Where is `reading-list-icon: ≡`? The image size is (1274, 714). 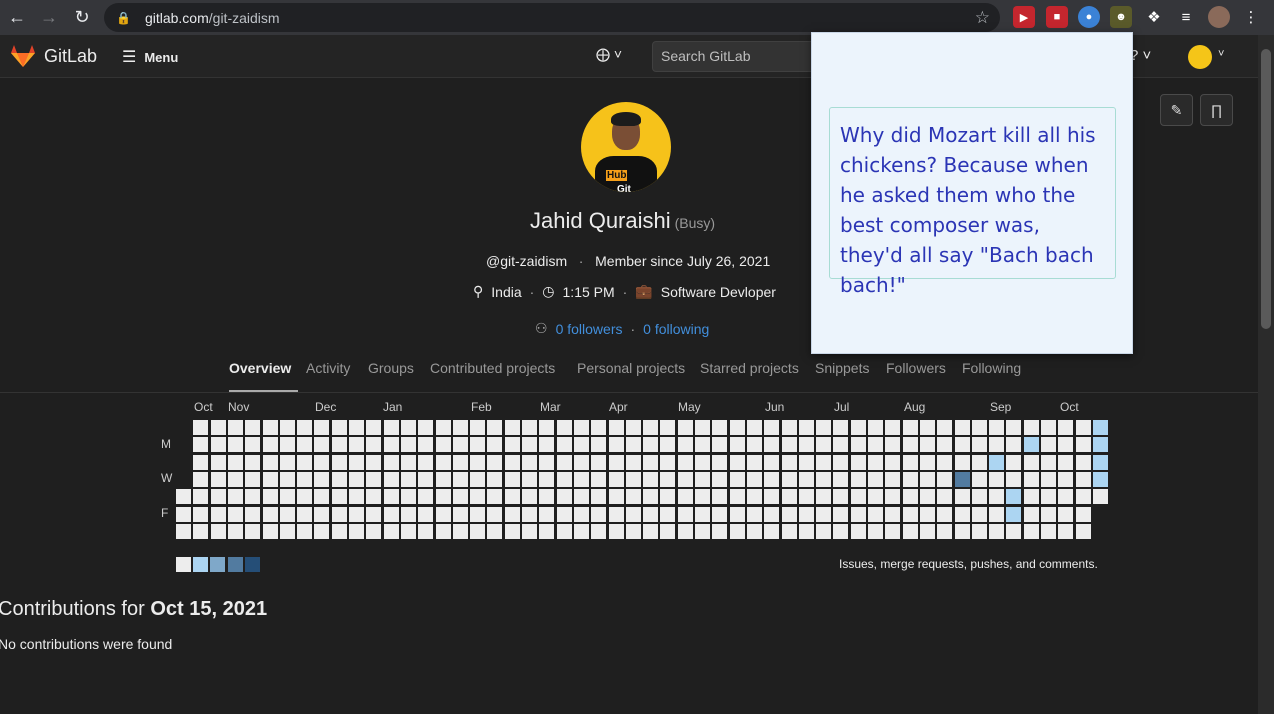
reading-list-icon: ≡ is located at coordinates (1186, 17).